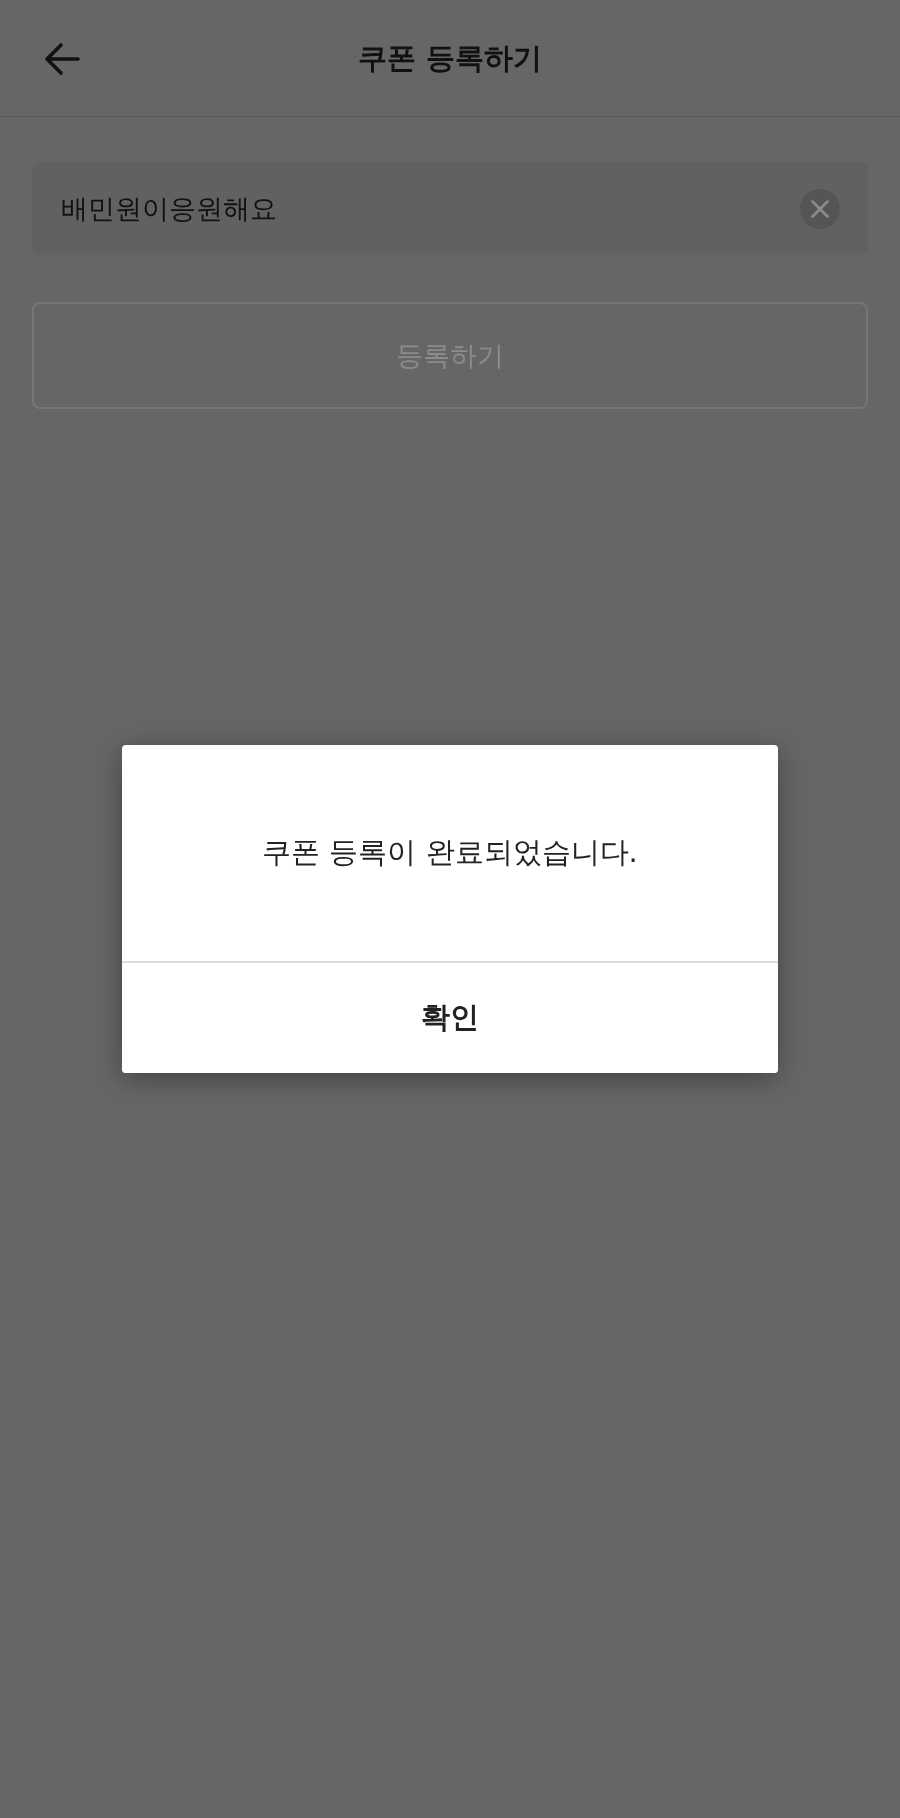 The image size is (900, 1818). Describe the element at coordinates (450, 1018) in the screenshot. I see `confirm-button: 확인` at that location.